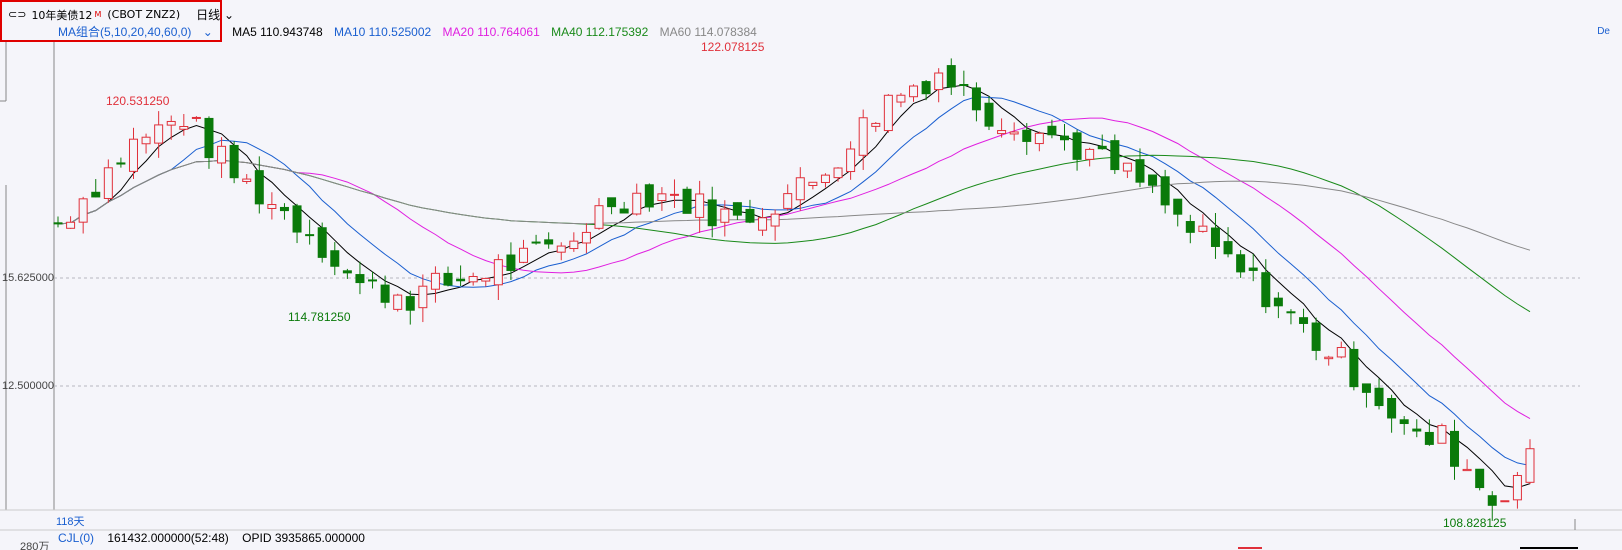 Image resolution: width=1622 pixels, height=550 pixels. Describe the element at coordinates (491, 32) in the screenshot. I see `ma20-value: MA20 110.764061` at that location.